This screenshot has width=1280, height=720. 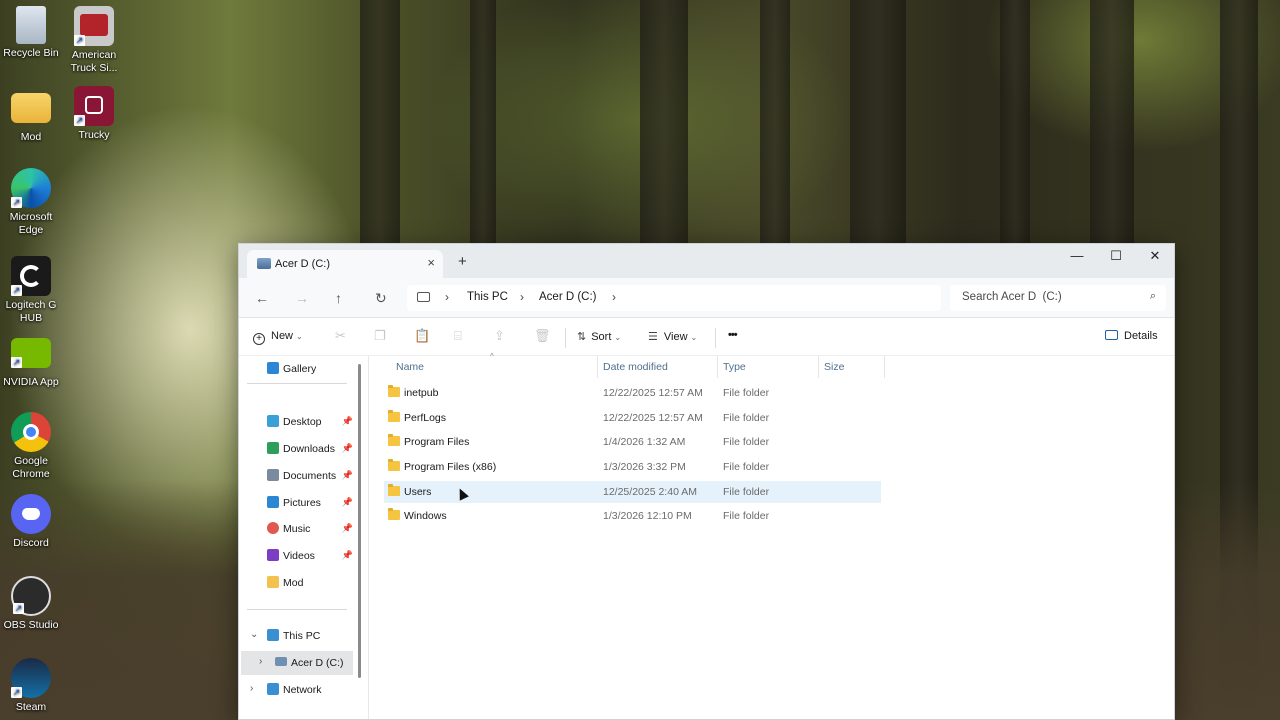 I want to click on chrome-icon, so click(x=31, y=432).